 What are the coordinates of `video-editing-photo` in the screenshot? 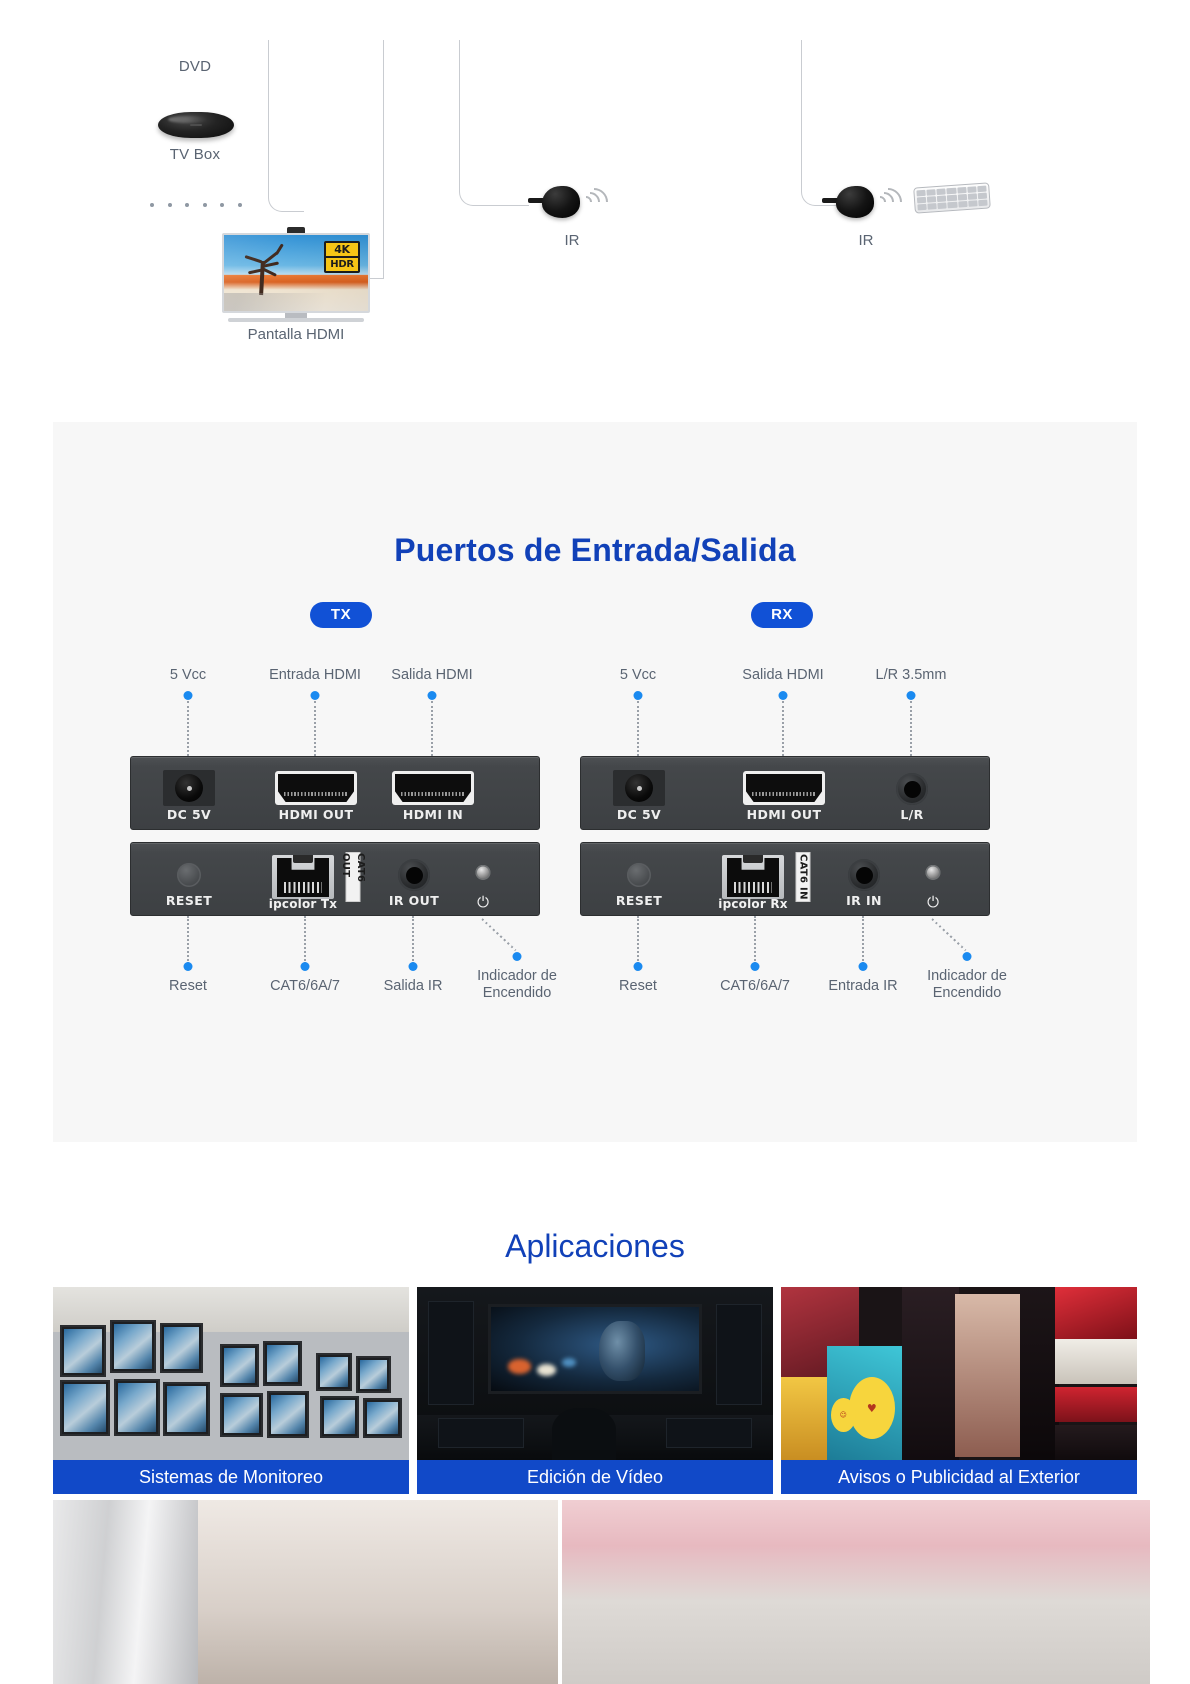 It's located at (595, 1373).